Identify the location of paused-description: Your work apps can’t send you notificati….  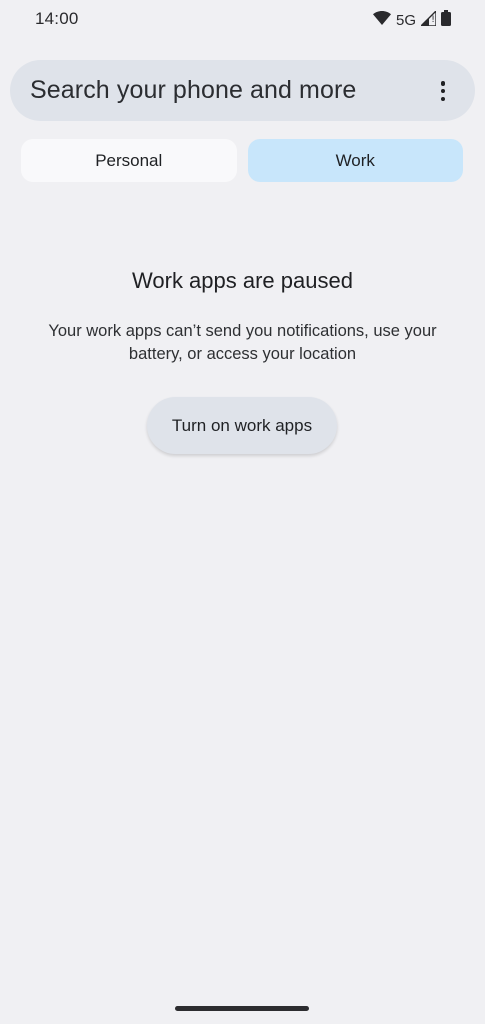
(242, 342).